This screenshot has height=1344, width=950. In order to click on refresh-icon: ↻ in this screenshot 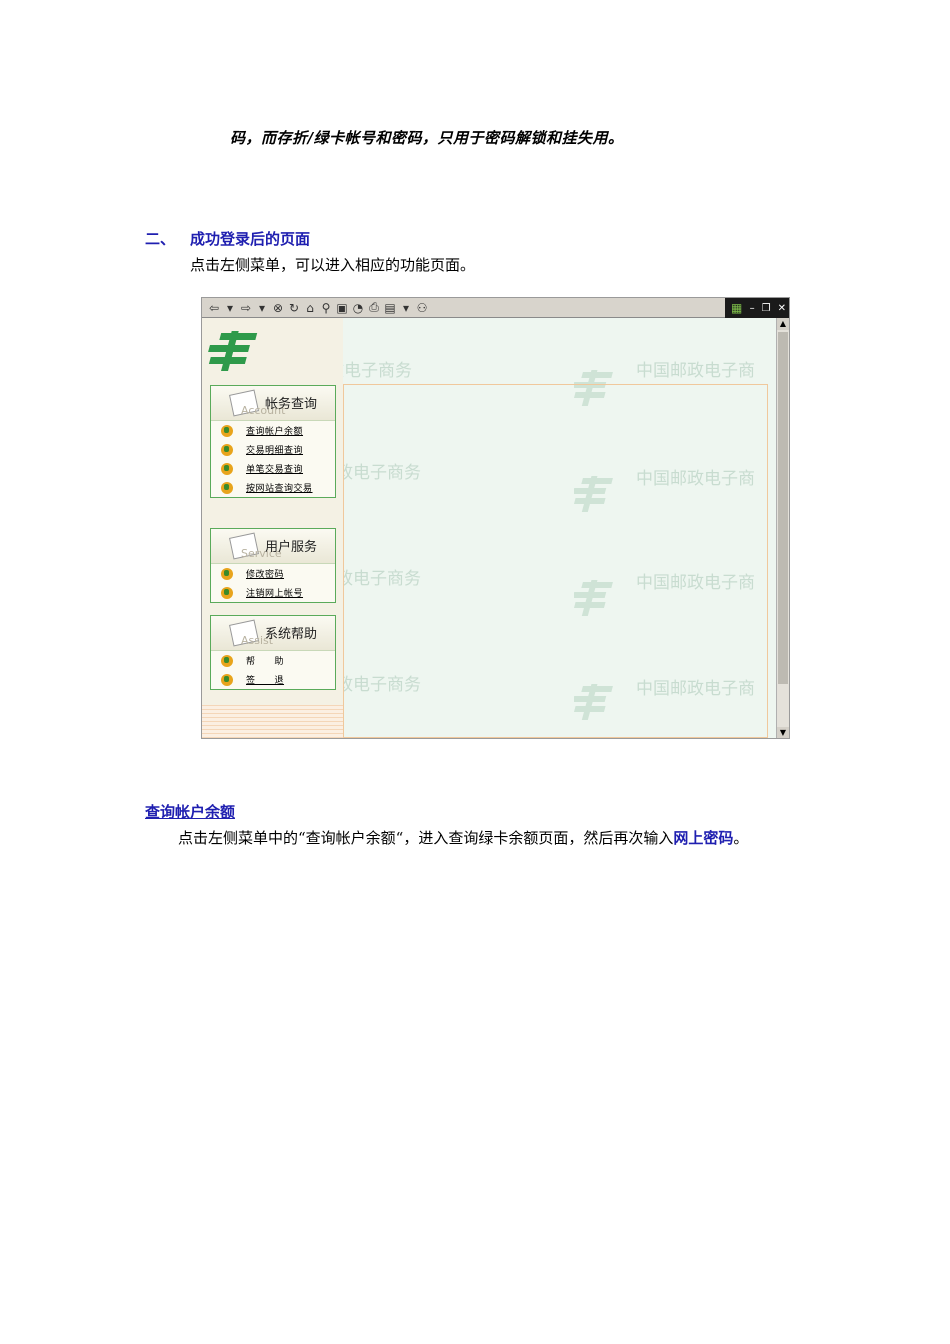, I will do `click(294, 308)`.